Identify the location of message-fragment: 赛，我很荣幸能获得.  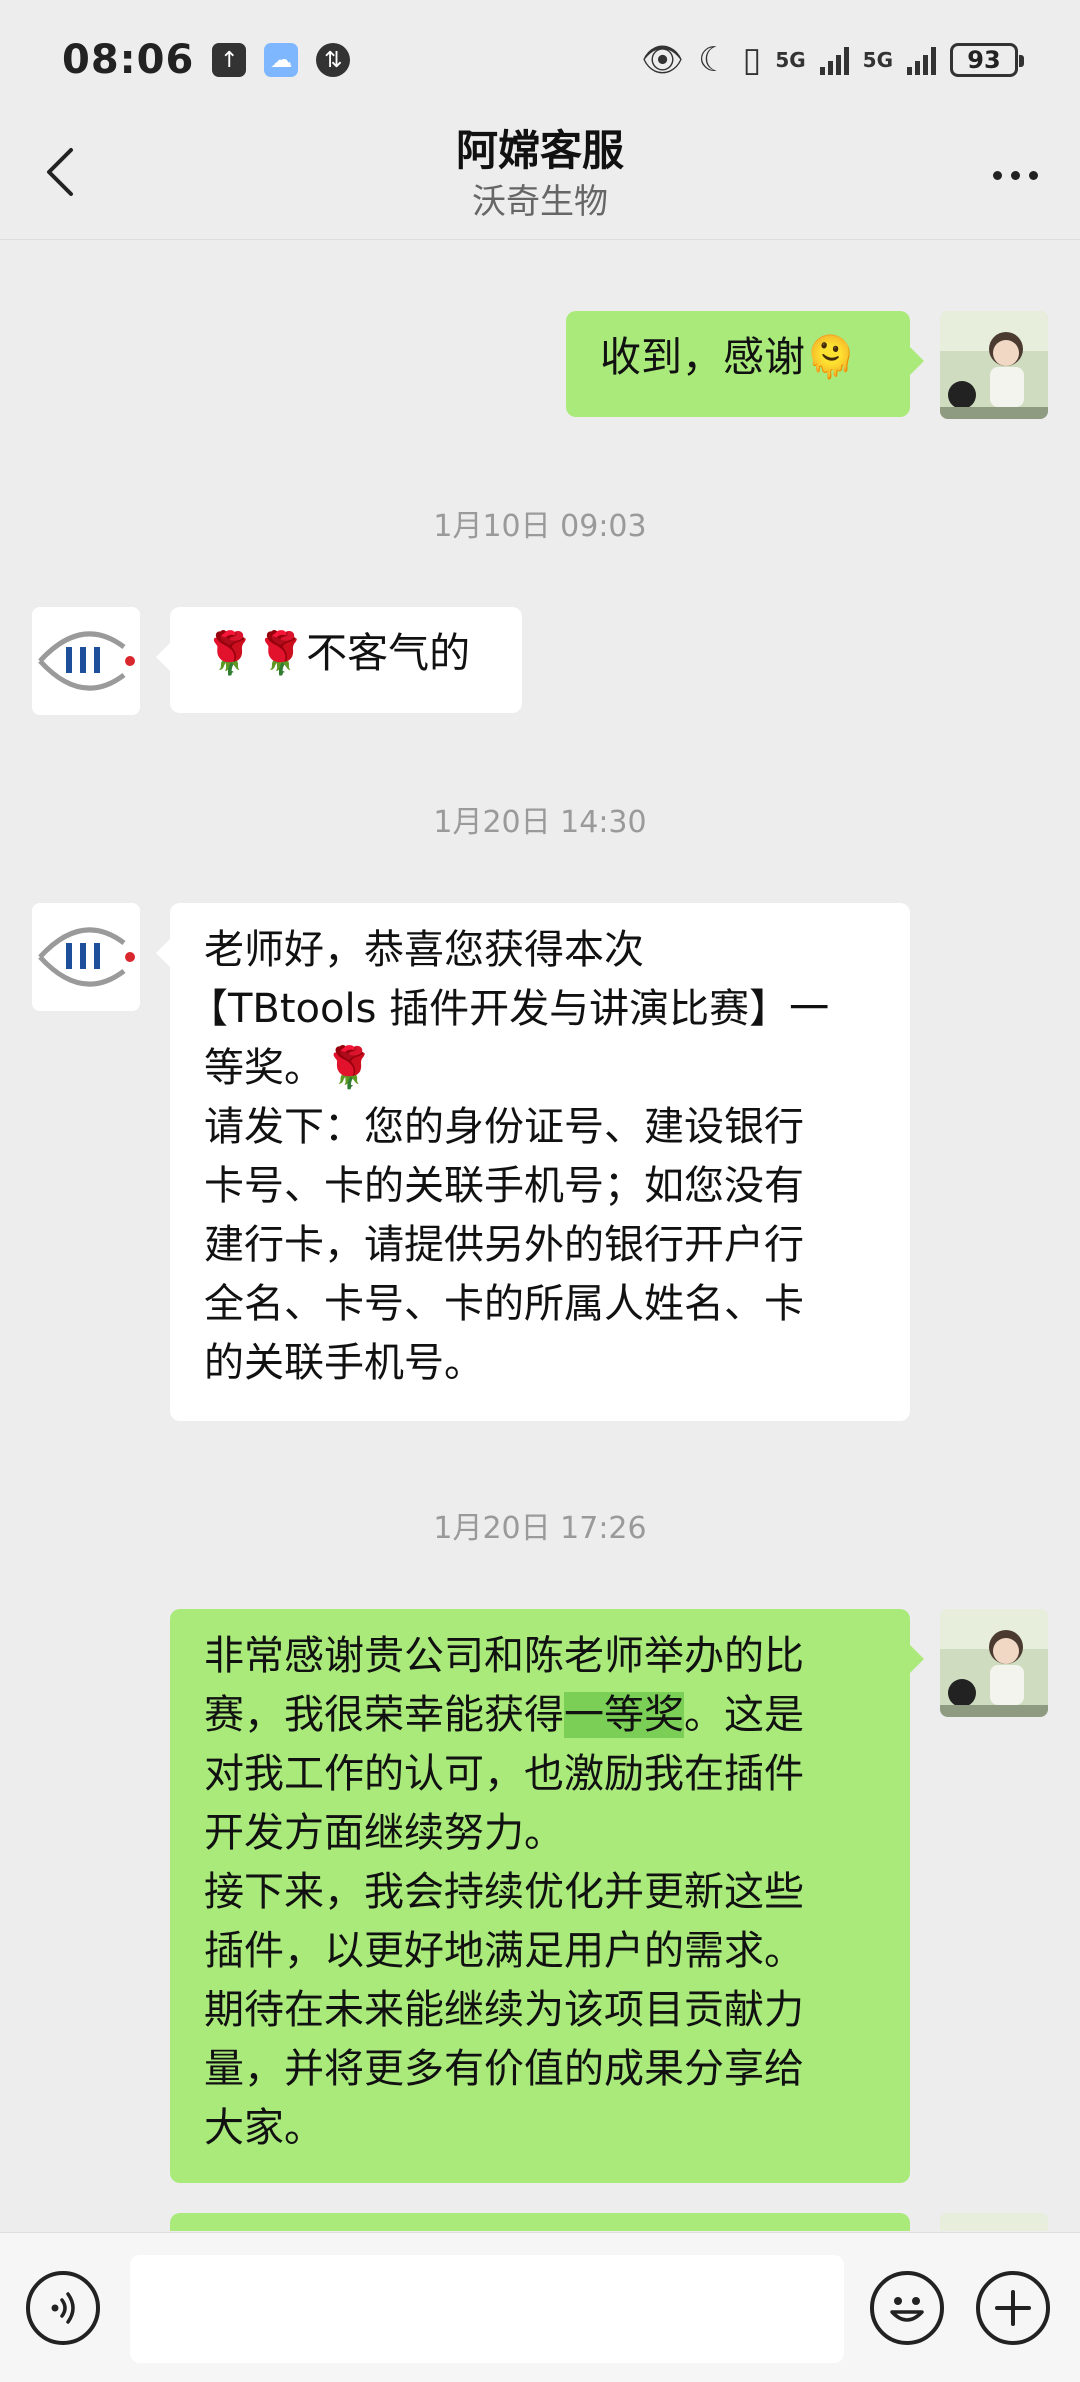
(384, 1715).